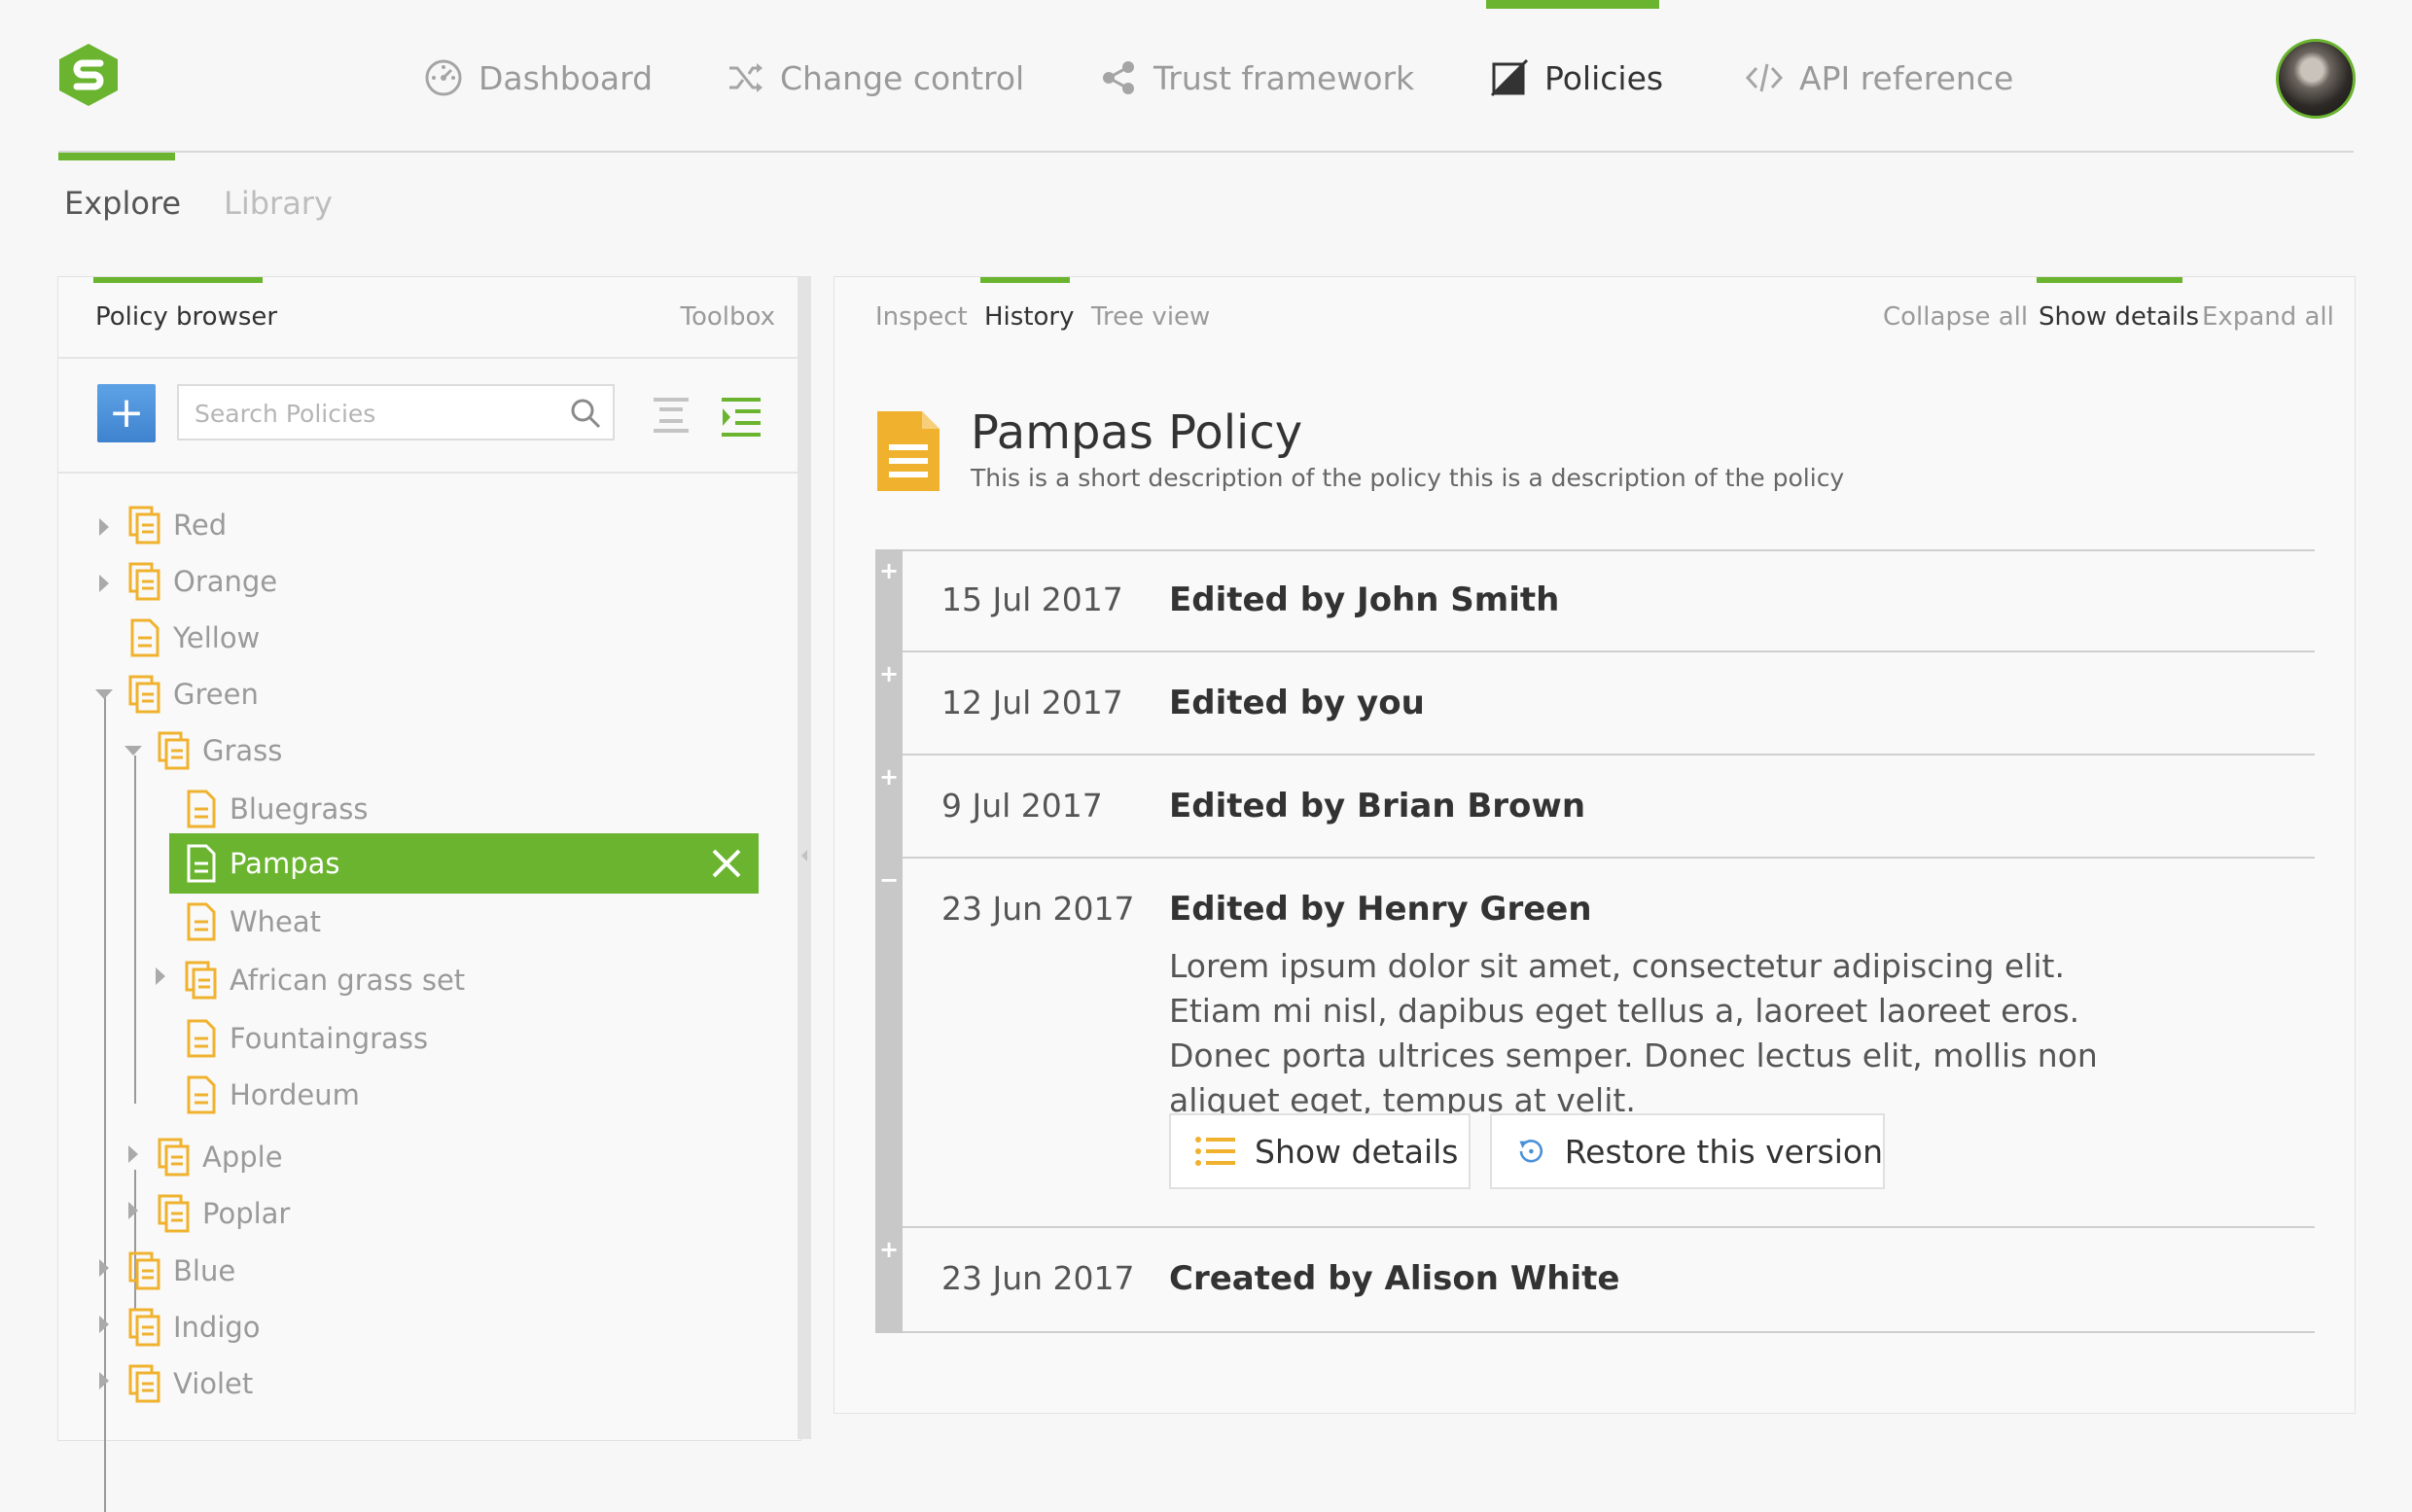  Describe the element at coordinates (804, 857) in the screenshot. I see `panel-resize-handle` at that location.